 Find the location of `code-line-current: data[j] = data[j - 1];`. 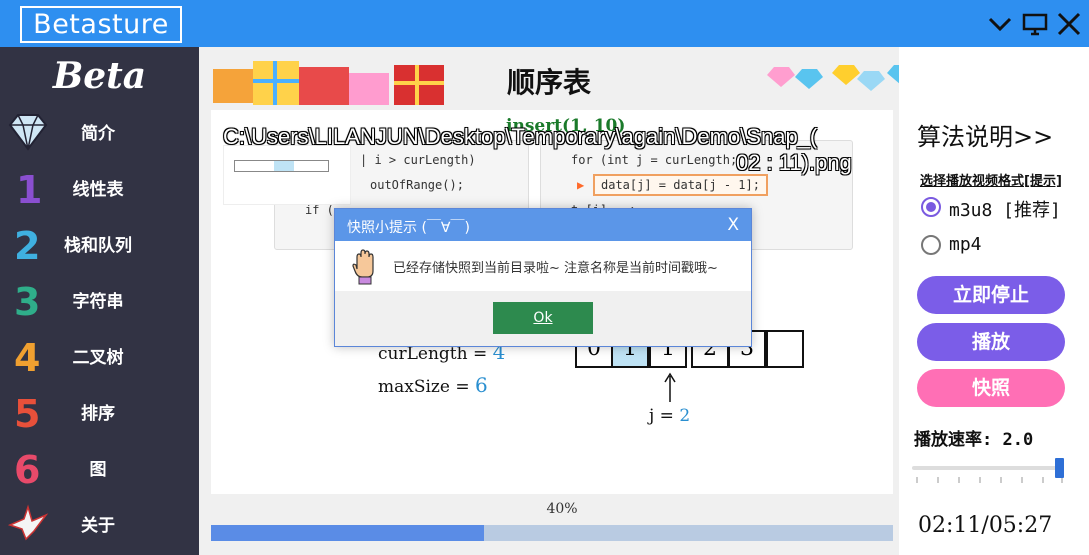

code-line-current: data[j] = data[j - 1]; is located at coordinates (680, 185).